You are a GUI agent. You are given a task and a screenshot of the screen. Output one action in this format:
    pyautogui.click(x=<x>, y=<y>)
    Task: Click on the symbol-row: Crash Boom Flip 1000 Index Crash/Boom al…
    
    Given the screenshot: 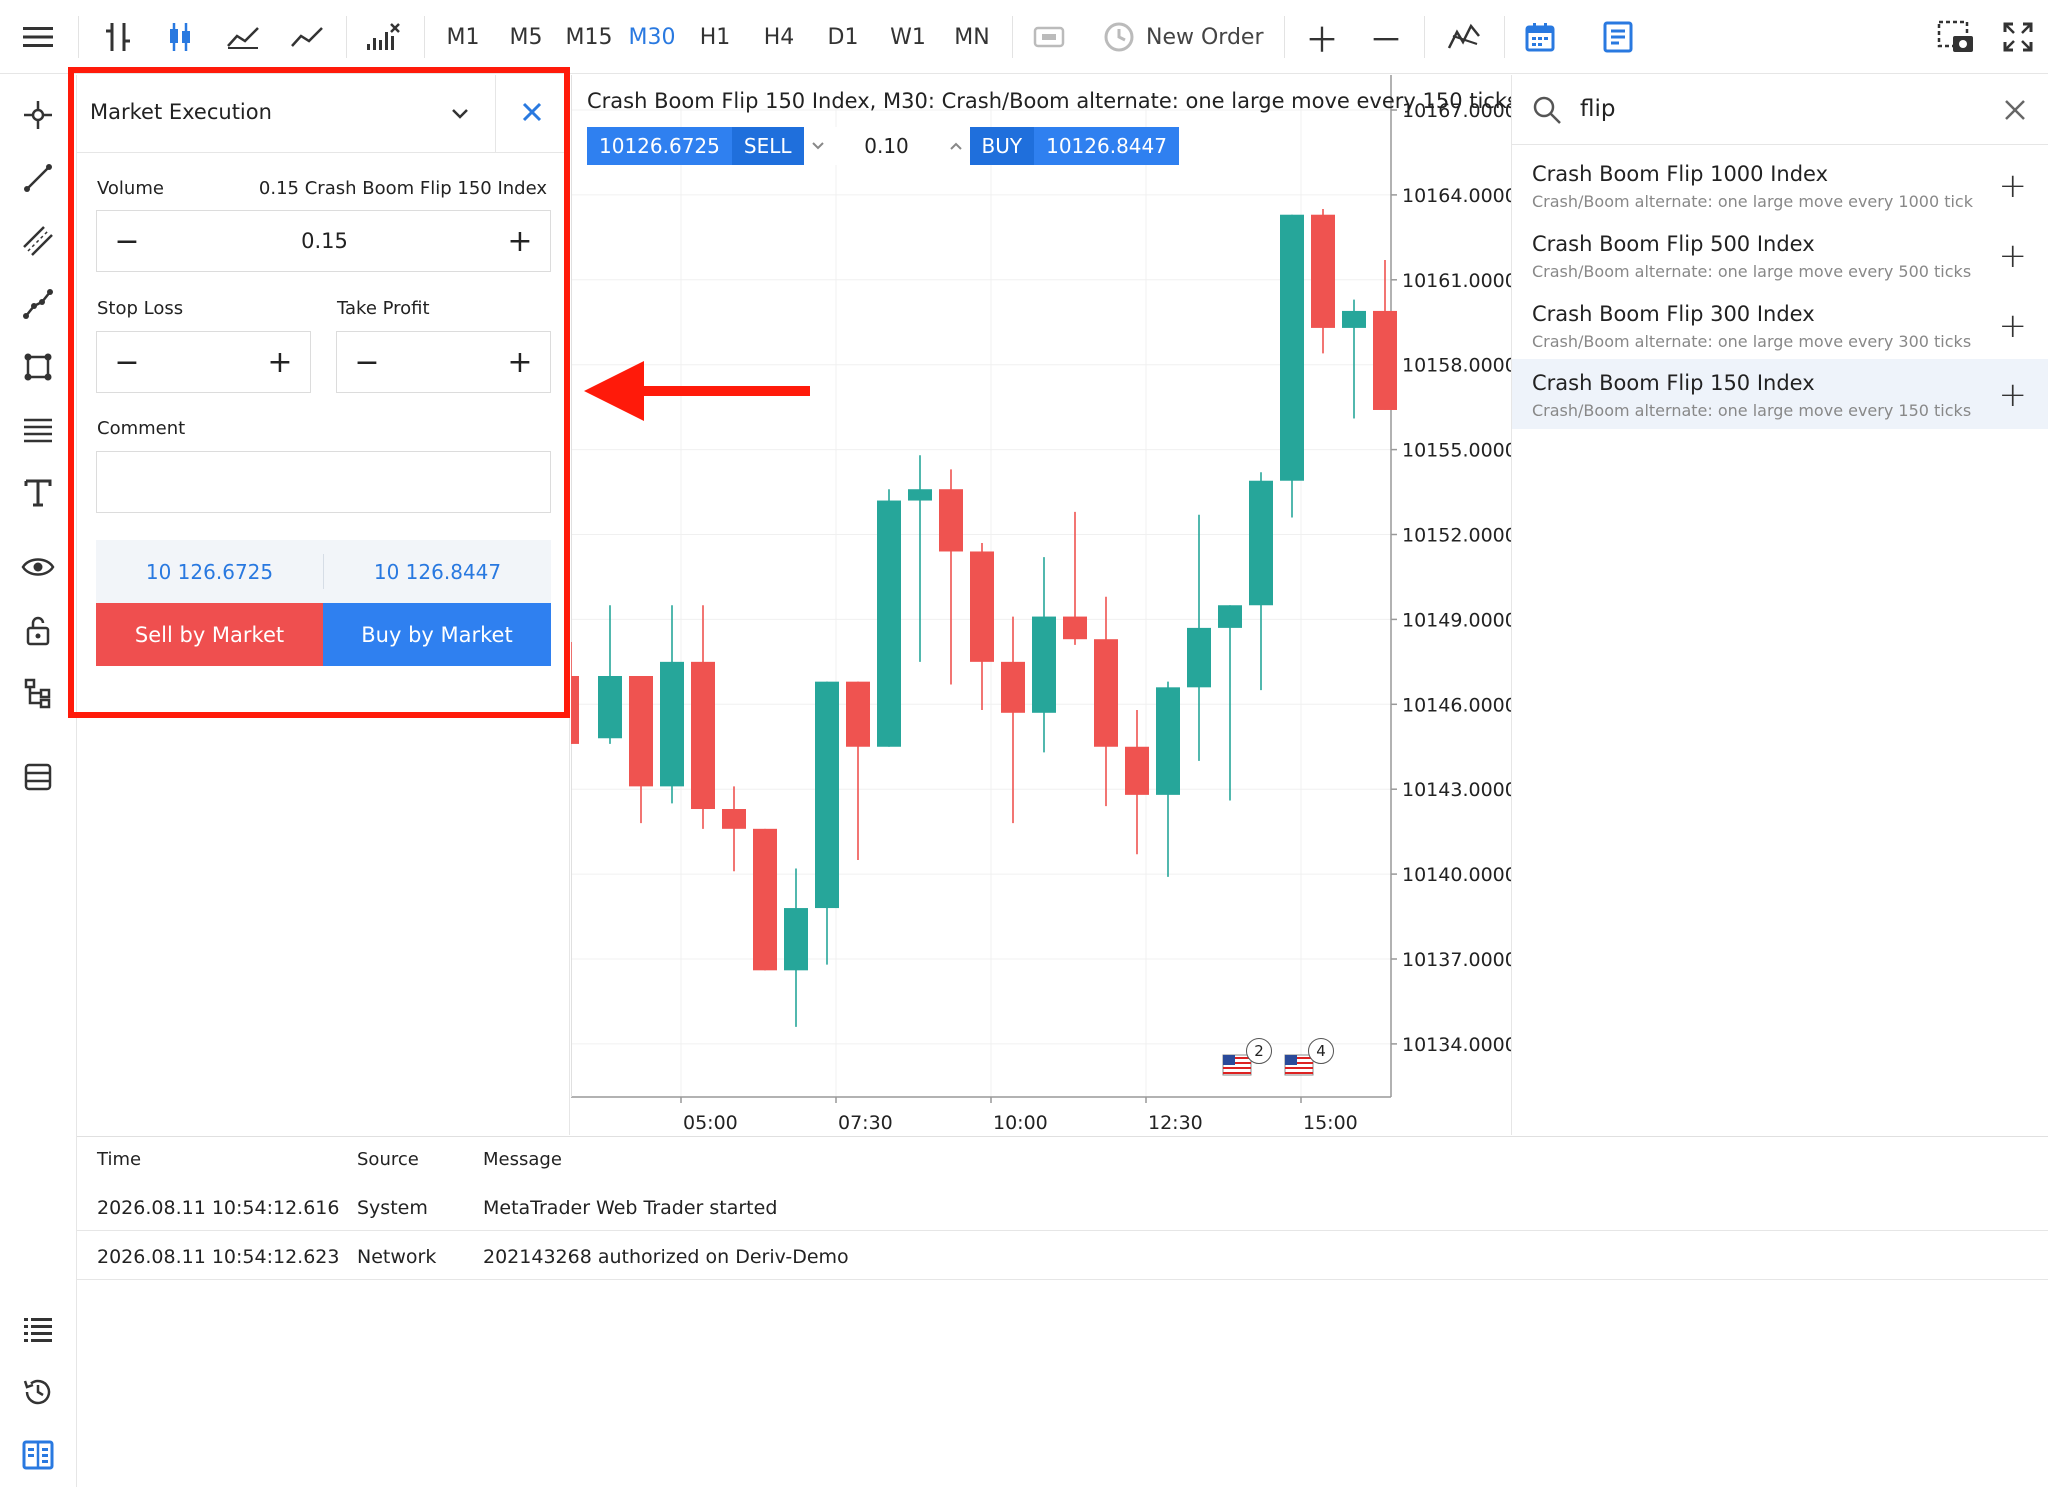 What is the action you would take?
    pyautogui.click(x=1780, y=185)
    